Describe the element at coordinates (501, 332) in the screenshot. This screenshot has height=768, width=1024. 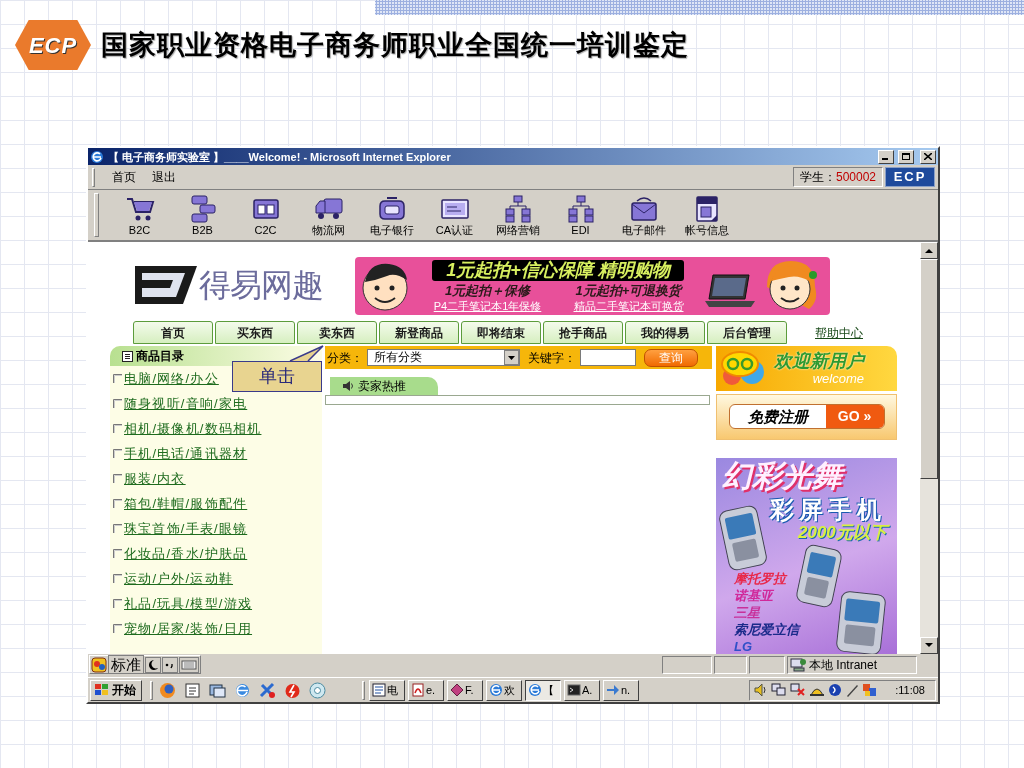
I see `nav-tab: 即将结束` at that location.